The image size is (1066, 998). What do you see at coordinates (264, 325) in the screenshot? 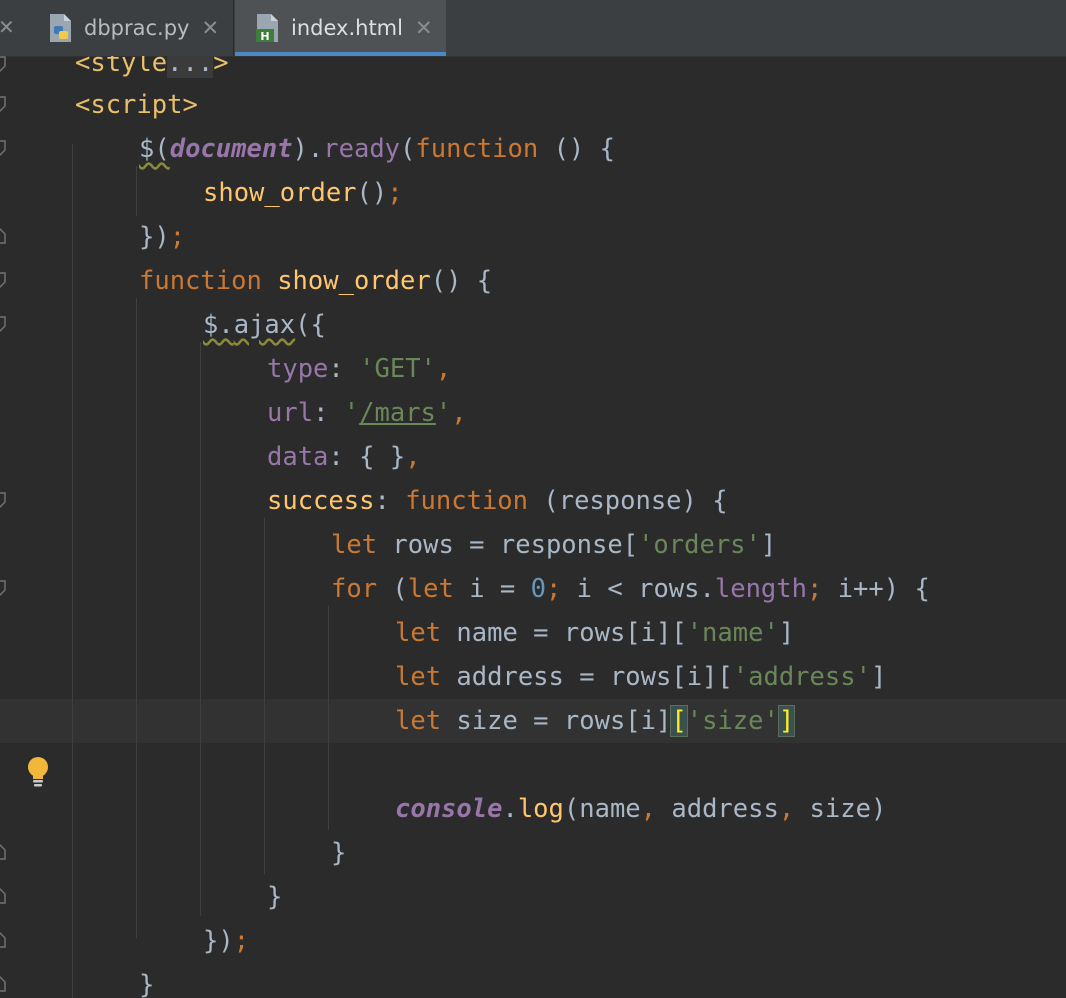
I see `code-line: $.ajax({` at bounding box center [264, 325].